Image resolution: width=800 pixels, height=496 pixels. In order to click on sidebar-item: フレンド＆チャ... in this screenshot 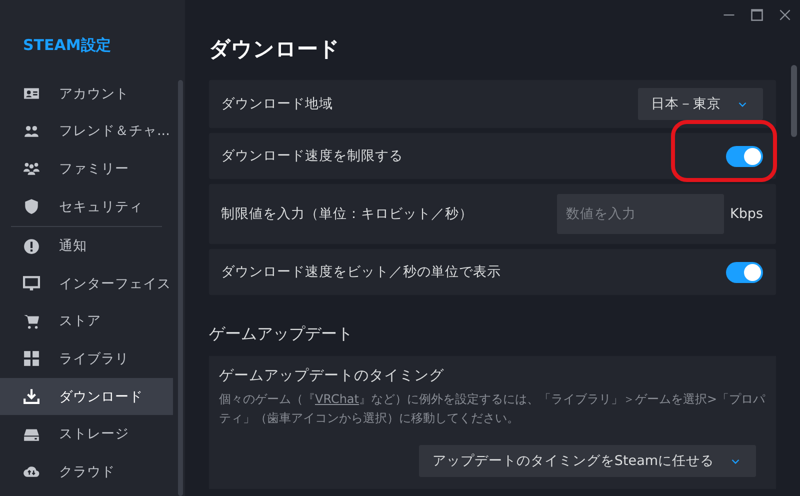, I will do `click(86, 131)`.